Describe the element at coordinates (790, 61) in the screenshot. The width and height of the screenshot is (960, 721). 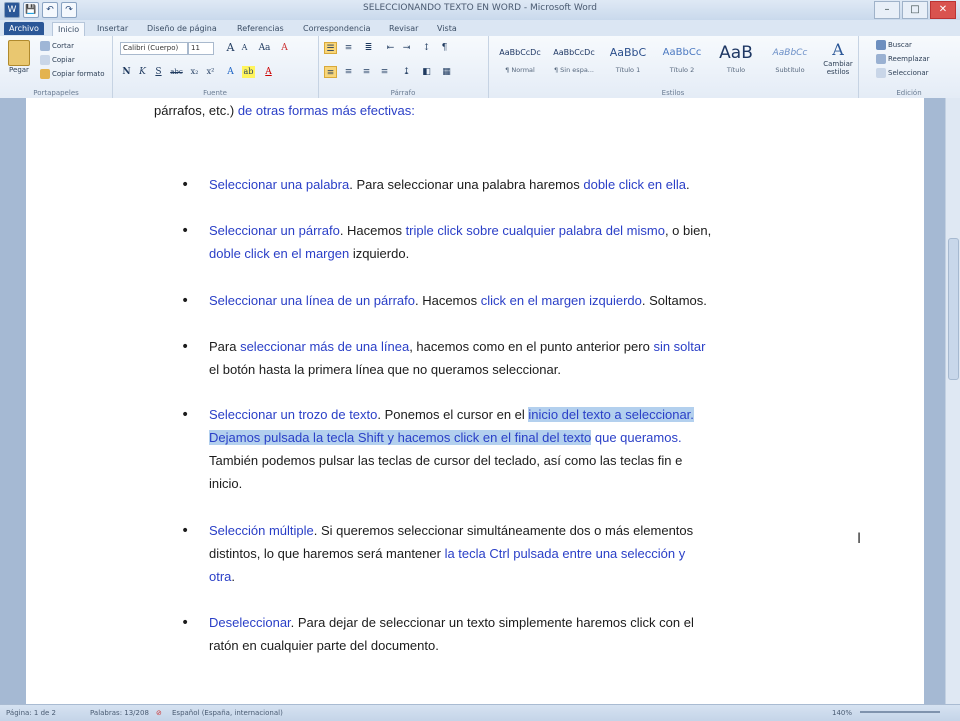
I see `style-subtitle: AaBbCc Subtítulo` at that location.